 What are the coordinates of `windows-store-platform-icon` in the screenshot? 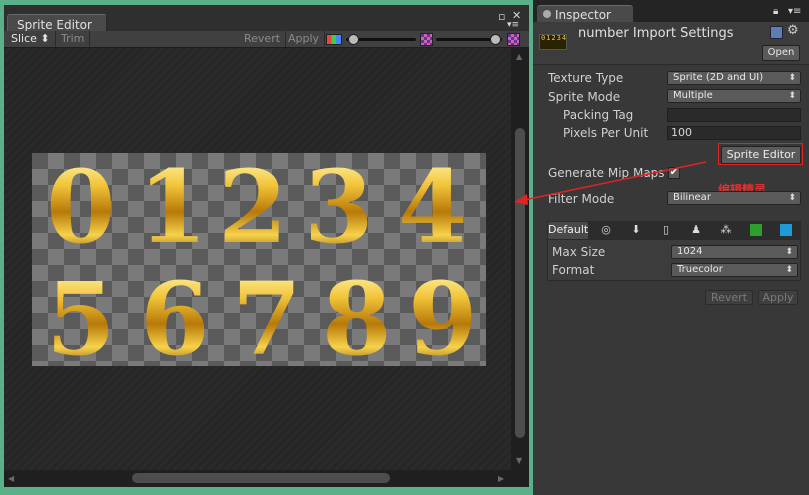 It's located at (786, 230).